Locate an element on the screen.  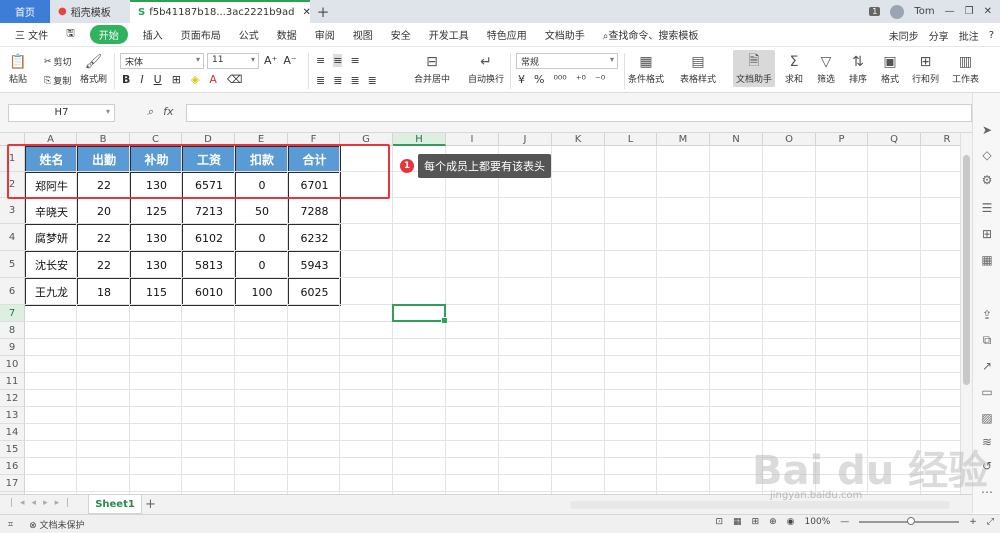
avatar is located at coordinates (897, 11).